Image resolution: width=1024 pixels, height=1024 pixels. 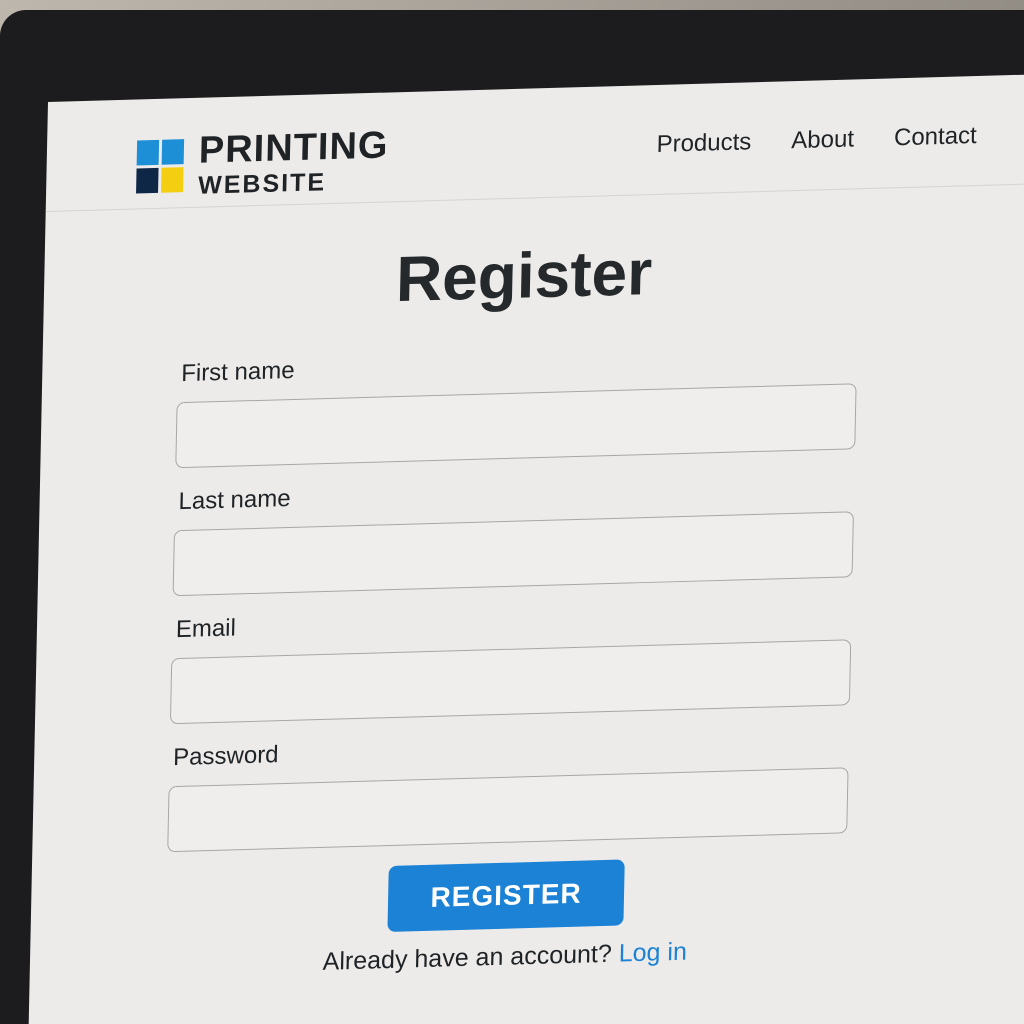 I want to click on password-group: Password, so click(x=508, y=789).